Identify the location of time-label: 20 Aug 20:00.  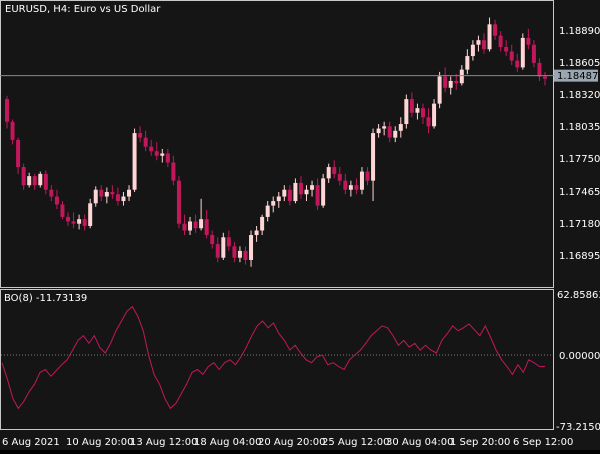
(291, 442).